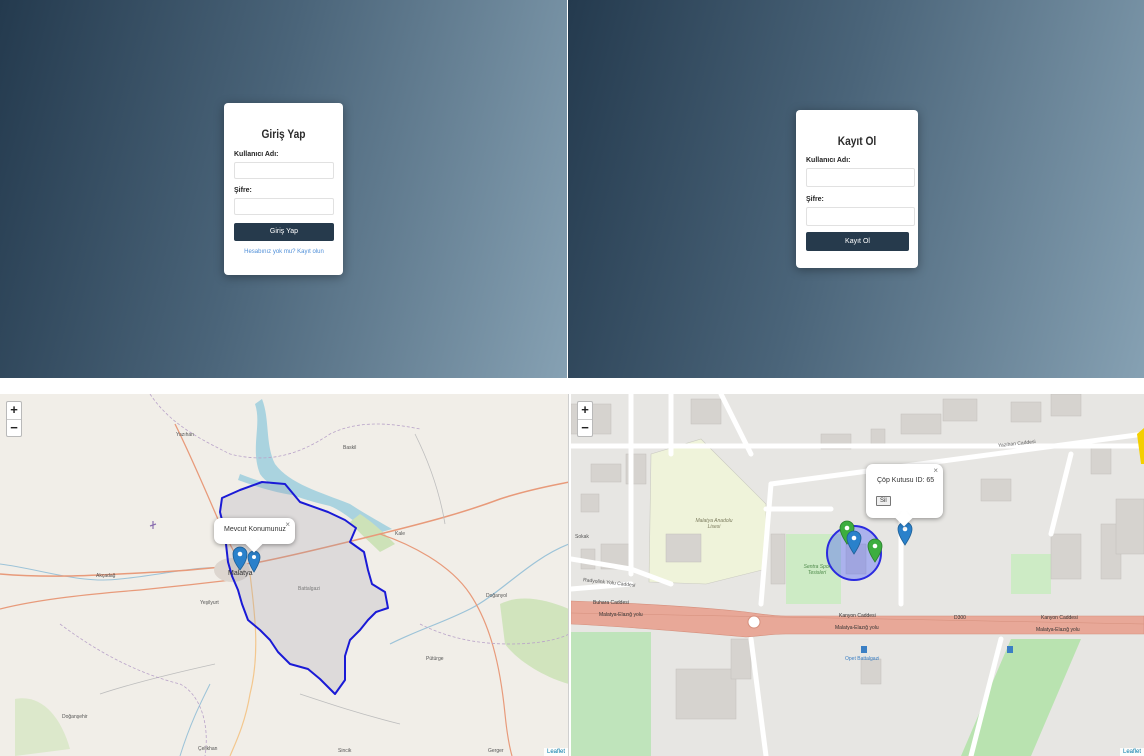 The image size is (1144, 756). What do you see at coordinates (284, 252) in the screenshot?
I see `register-link: Hesabınız yok mu? Kayıt olun` at bounding box center [284, 252].